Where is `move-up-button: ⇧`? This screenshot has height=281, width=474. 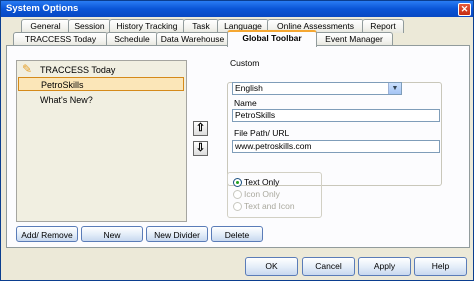
move-up-button: ⇧ is located at coordinates (200, 128).